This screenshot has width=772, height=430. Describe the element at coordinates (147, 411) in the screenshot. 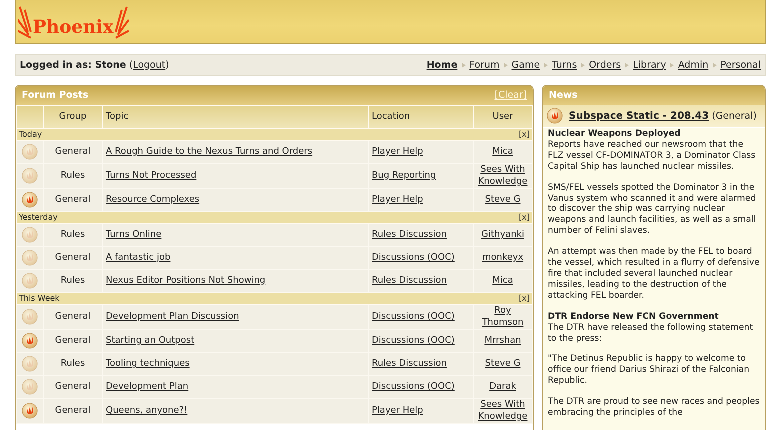

I see `topic-link: Queens, anyone?!` at that location.